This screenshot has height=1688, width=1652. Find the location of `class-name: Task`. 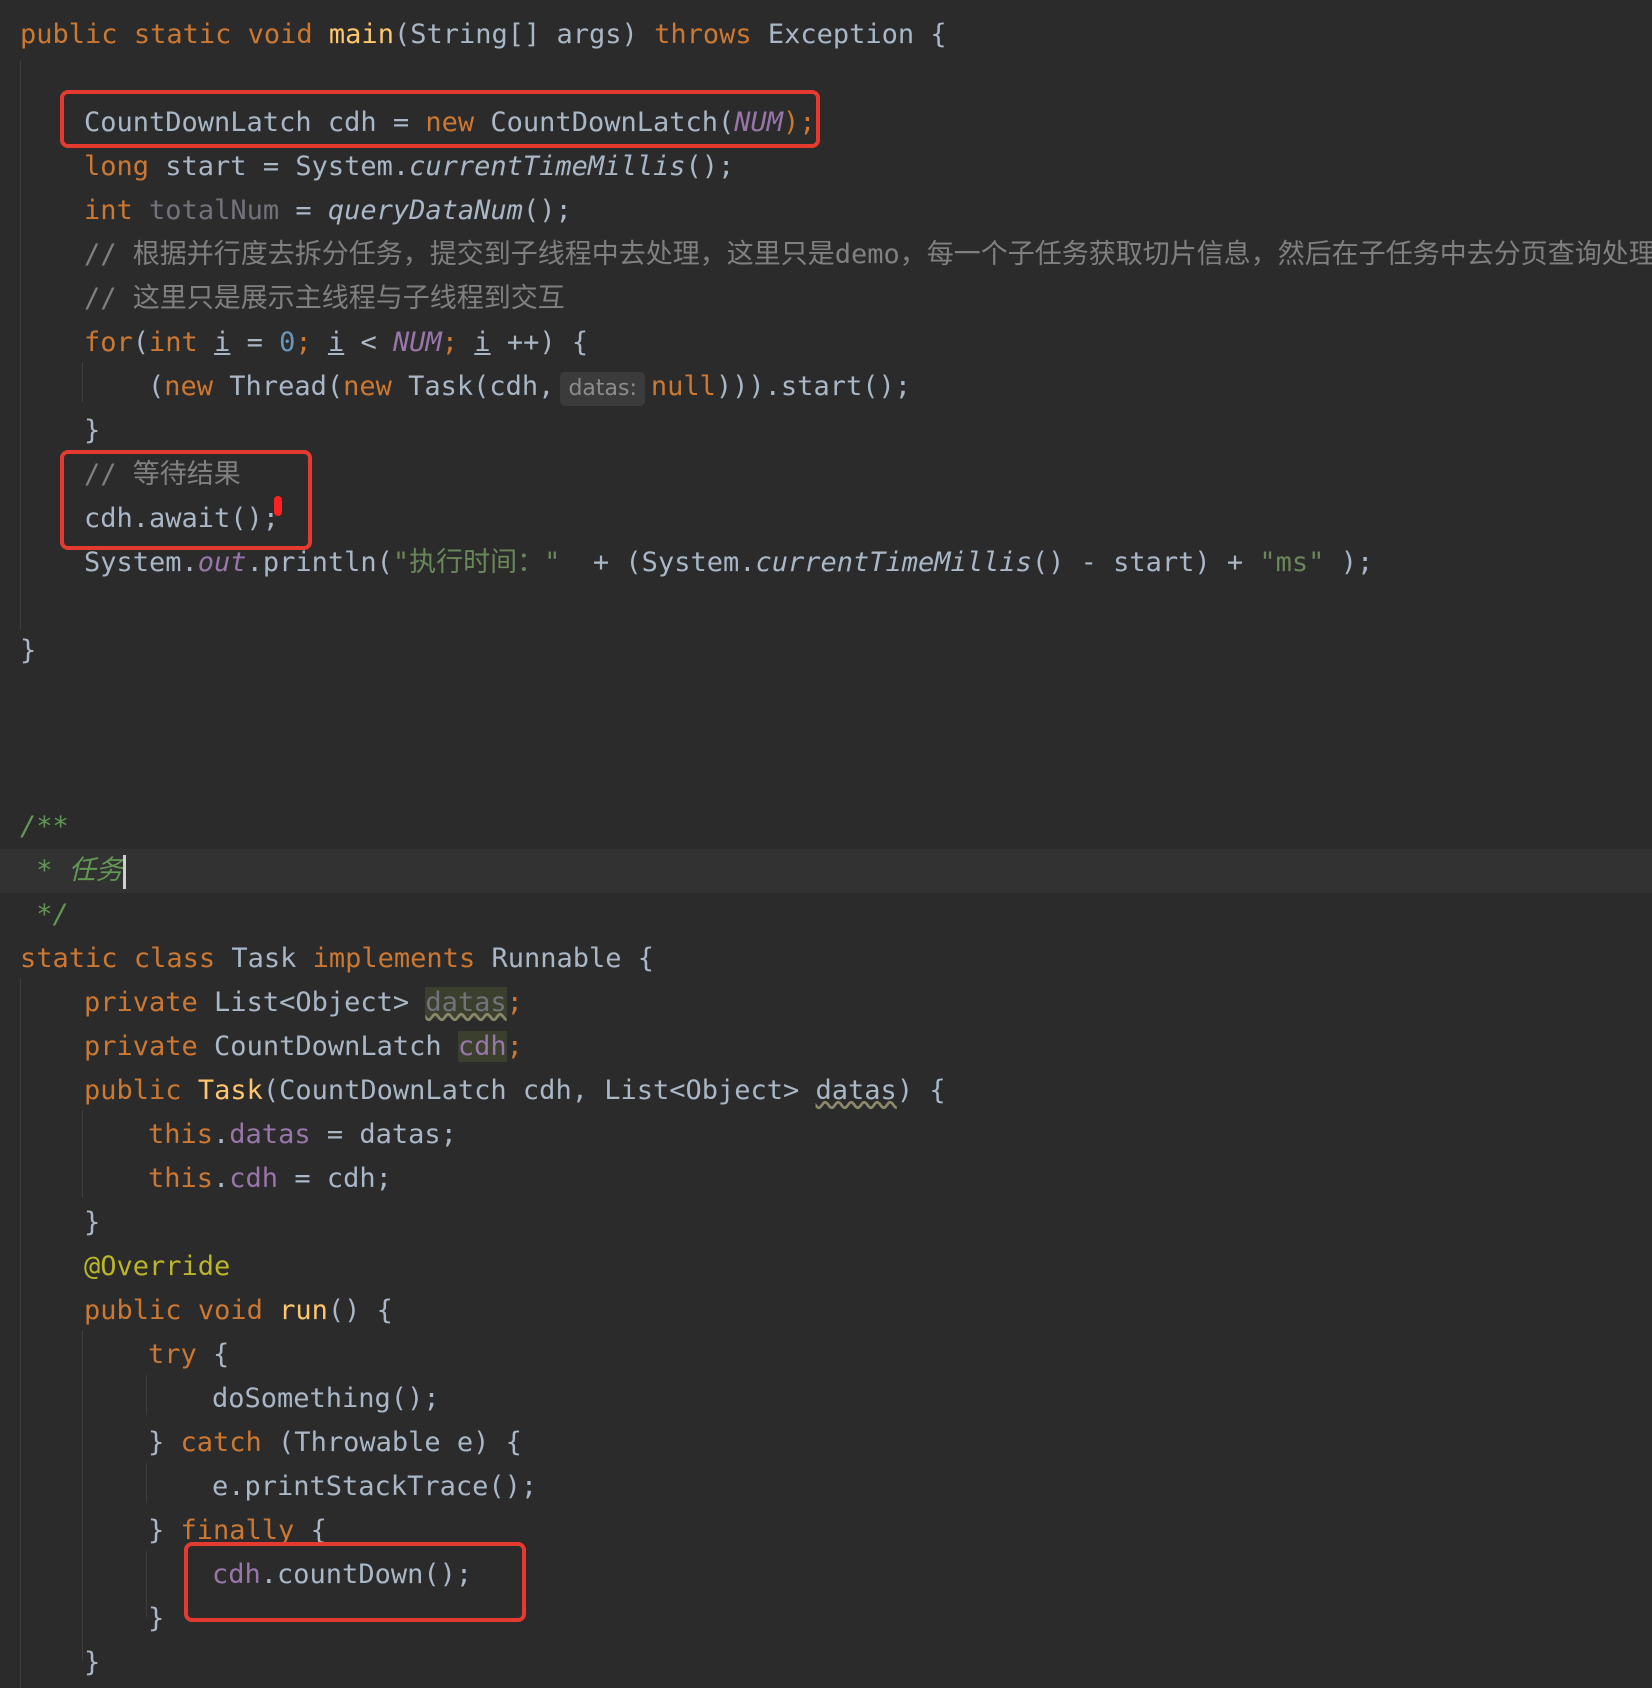

class-name: Task is located at coordinates (264, 958).